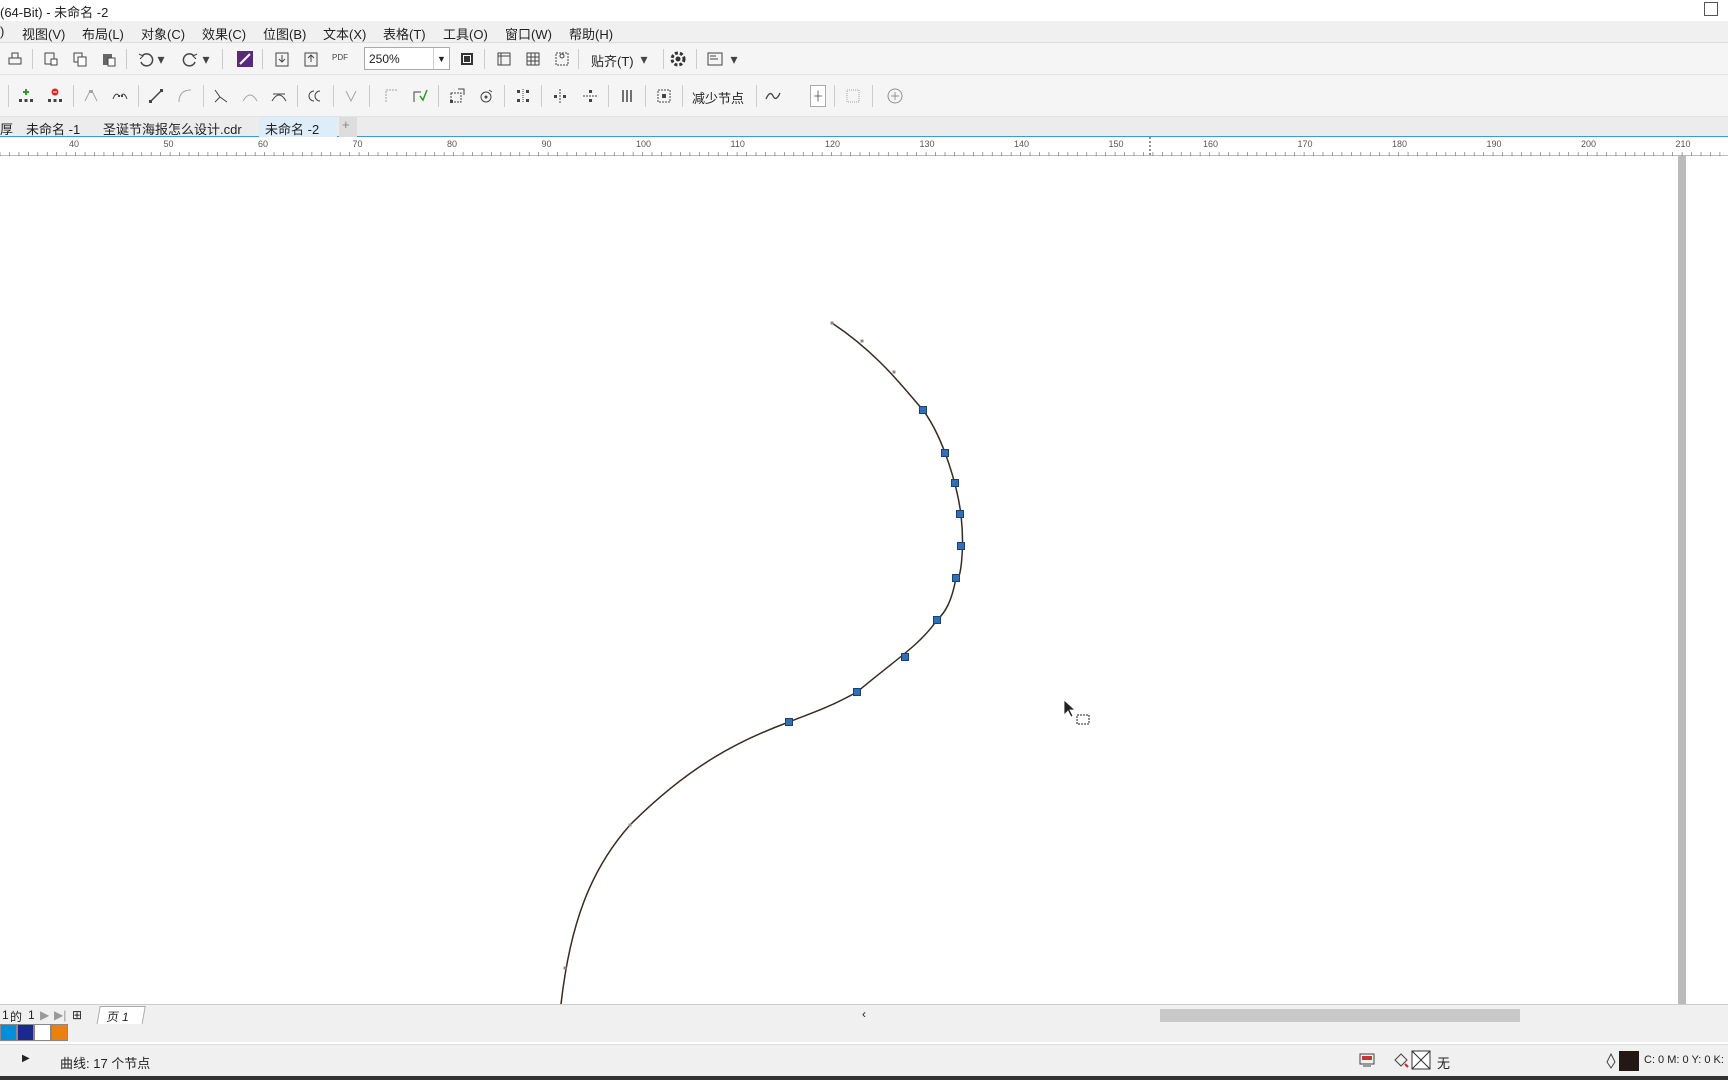 Image resolution: width=1728 pixels, height=1080 pixels. What do you see at coordinates (298, 127) in the screenshot?
I see `tab-untitled-2: 未命名 -2` at bounding box center [298, 127].